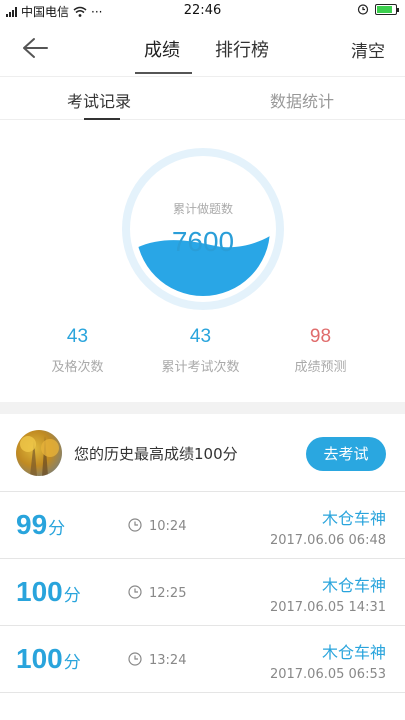 The width and height of the screenshot is (405, 720). I want to click on record-row: 99分 10:24 木仓车神 2017.06.06 06:48, so click(202, 525).